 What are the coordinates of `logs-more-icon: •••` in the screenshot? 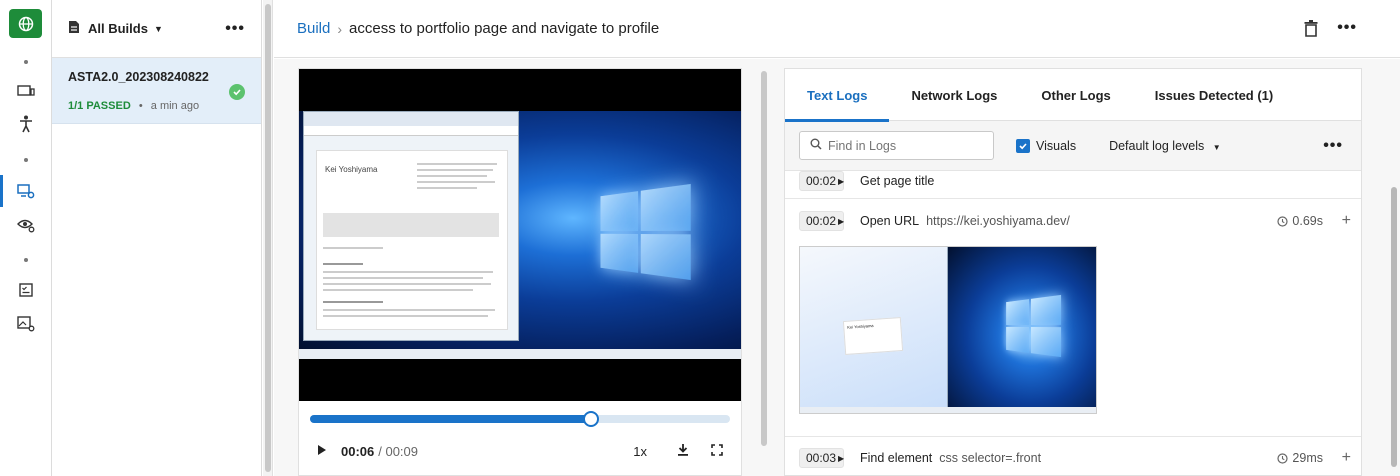 It's located at (1333, 146).